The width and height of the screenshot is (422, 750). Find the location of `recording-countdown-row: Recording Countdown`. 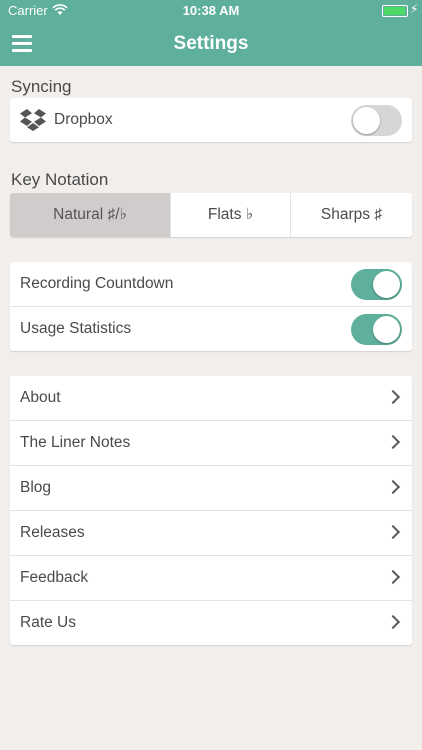

recording-countdown-row: Recording Countdown is located at coordinates (211, 284).